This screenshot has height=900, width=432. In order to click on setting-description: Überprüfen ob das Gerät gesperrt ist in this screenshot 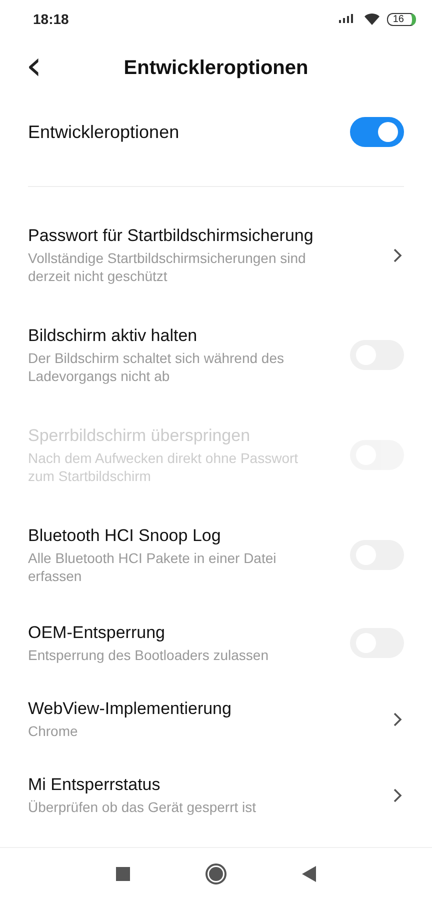, I will do `click(143, 807)`.